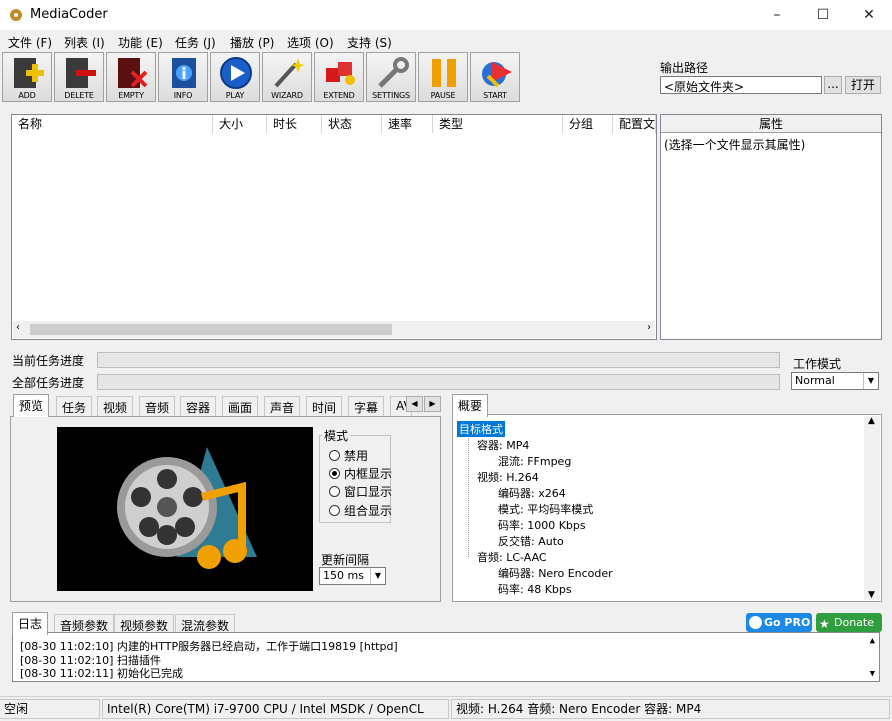  Describe the element at coordinates (542, 525) in the screenshot. I see `tree-item-video-bitrate: 码率: 1000 Kbps` at that location.